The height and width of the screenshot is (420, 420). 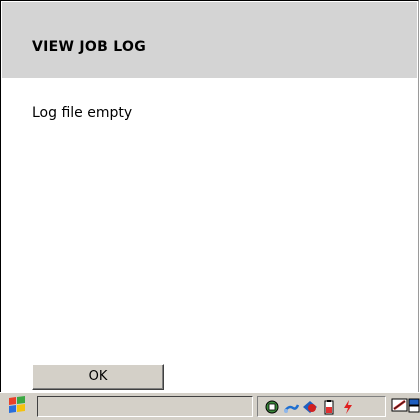 I want to click on input-panel-icon, so click(x=400, y=407).